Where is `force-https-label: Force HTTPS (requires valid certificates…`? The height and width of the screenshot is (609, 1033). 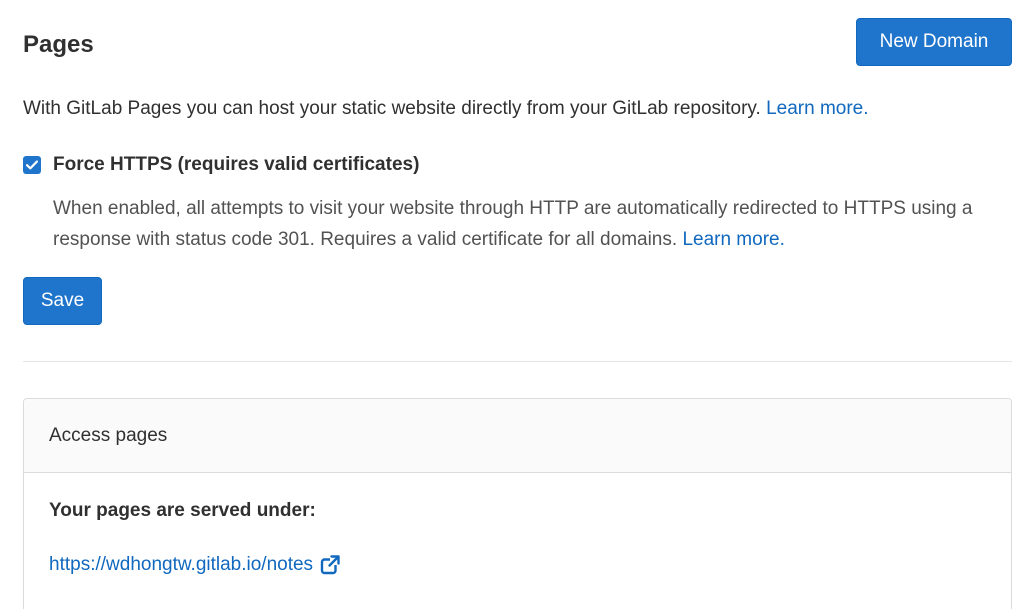
force-https-label: Force HTTPS (requires valid certificates… is located at coordinates (236, 165).